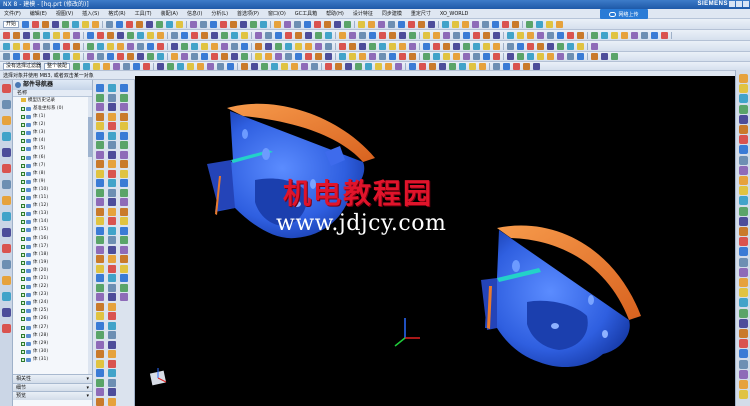  Describe the element at coordinates (160, 24) in the screenshot. I see `blend-icon` at that location.